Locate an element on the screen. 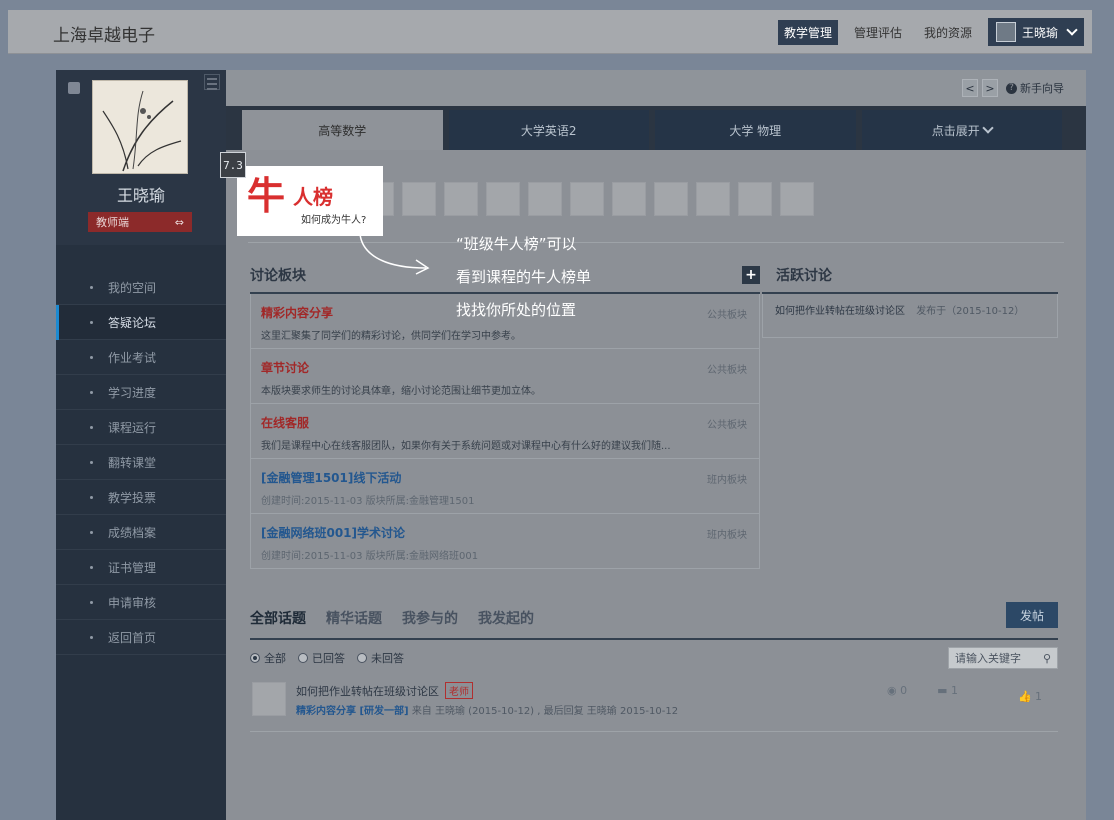 The height and width of the screenshot is (820, 1114). active-discussion-date: 发布于（2015-10-12） is located at coordinates (970, 311).